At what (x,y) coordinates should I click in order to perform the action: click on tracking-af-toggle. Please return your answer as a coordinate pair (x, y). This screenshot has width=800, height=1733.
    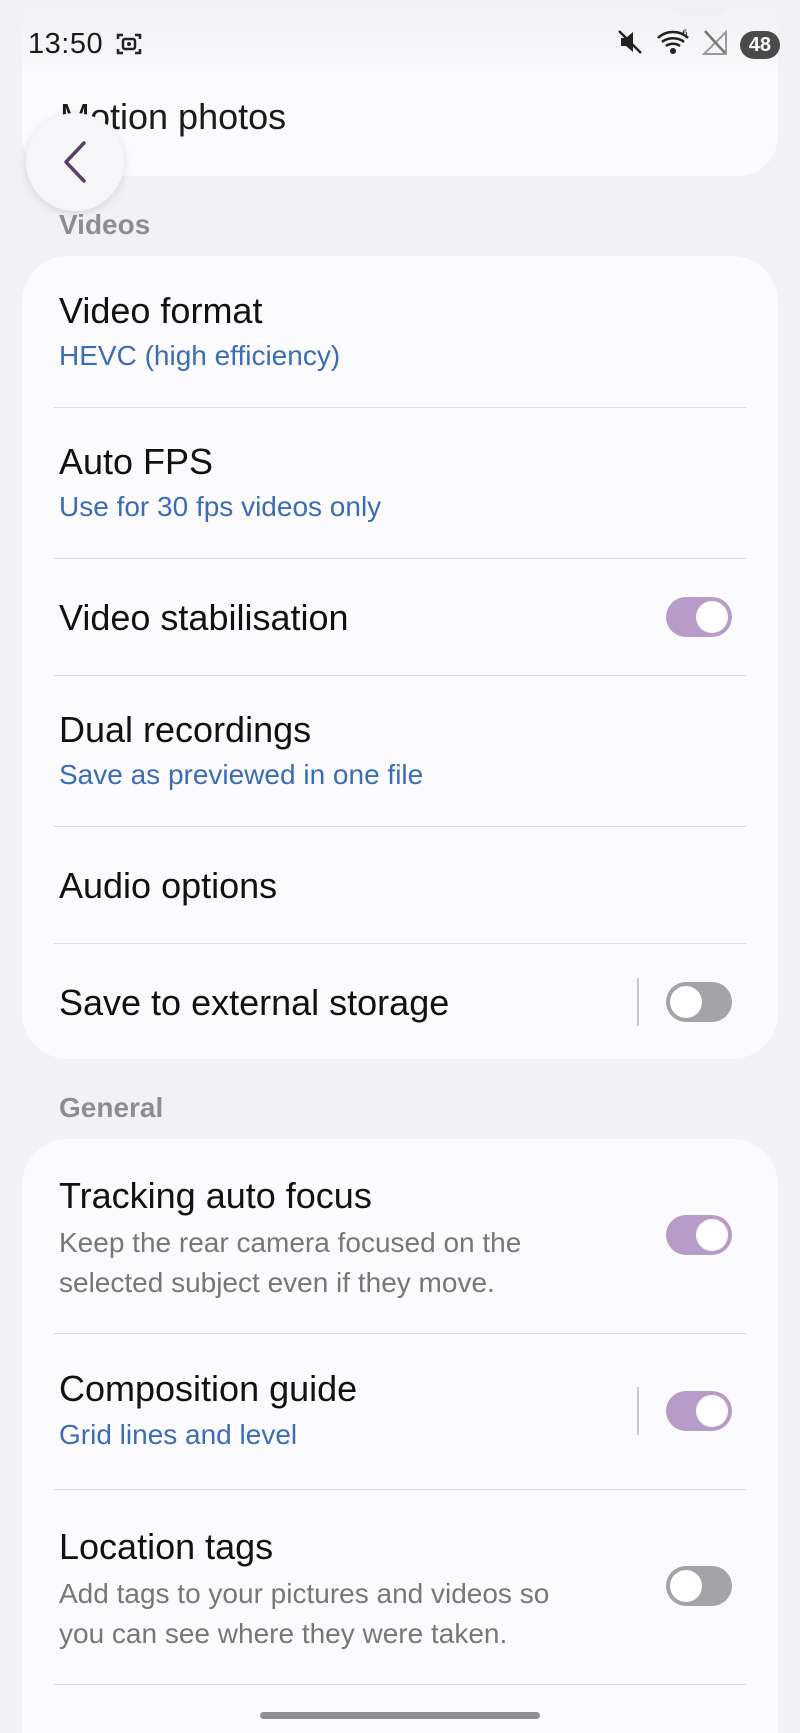
    Looking at the image, I should click on (699, 1235).